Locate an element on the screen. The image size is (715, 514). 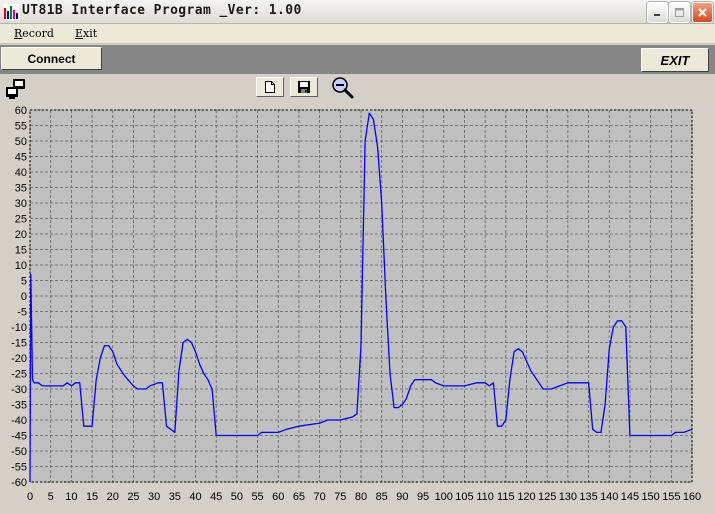
x-tick-label: 30 is located at coordinates (154, 497).